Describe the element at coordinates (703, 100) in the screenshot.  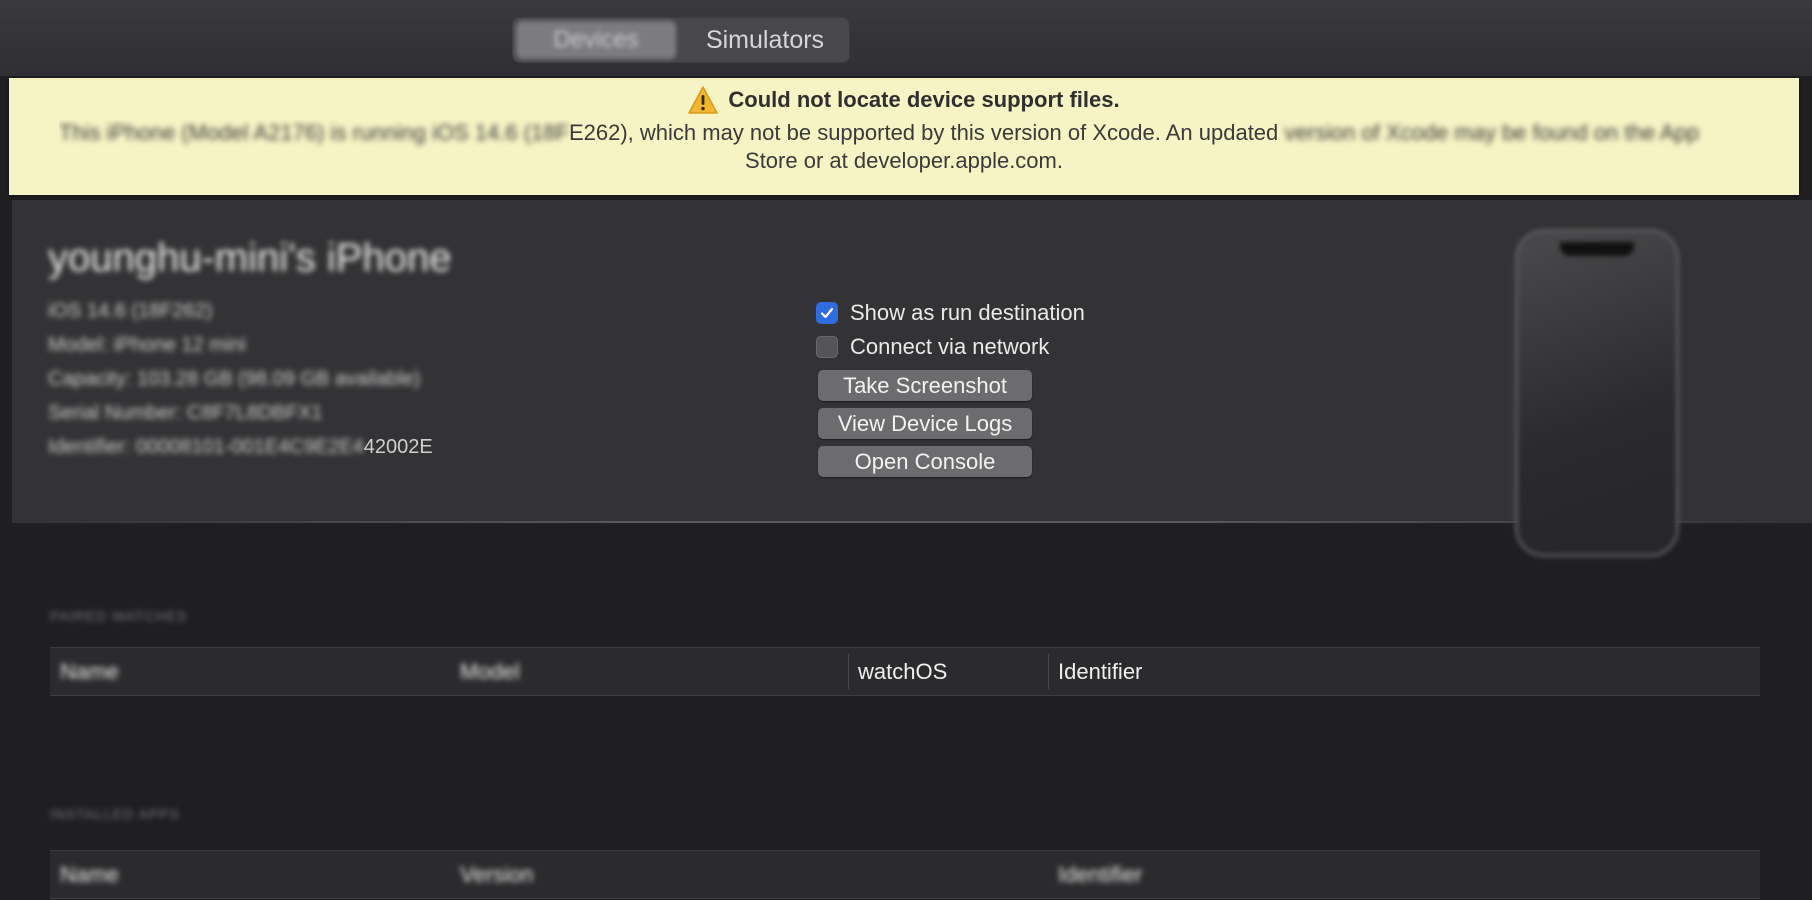
I see `warning-icon` at that location.